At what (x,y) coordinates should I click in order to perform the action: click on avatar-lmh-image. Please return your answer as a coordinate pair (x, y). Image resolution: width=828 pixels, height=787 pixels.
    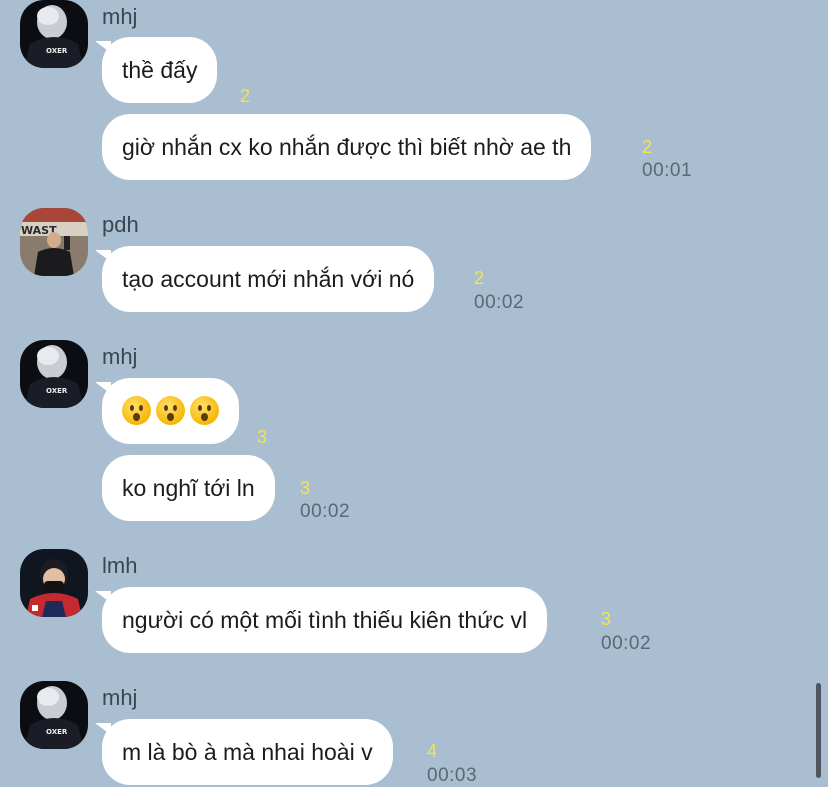
    Looking at the image, I should click on (54, 583).